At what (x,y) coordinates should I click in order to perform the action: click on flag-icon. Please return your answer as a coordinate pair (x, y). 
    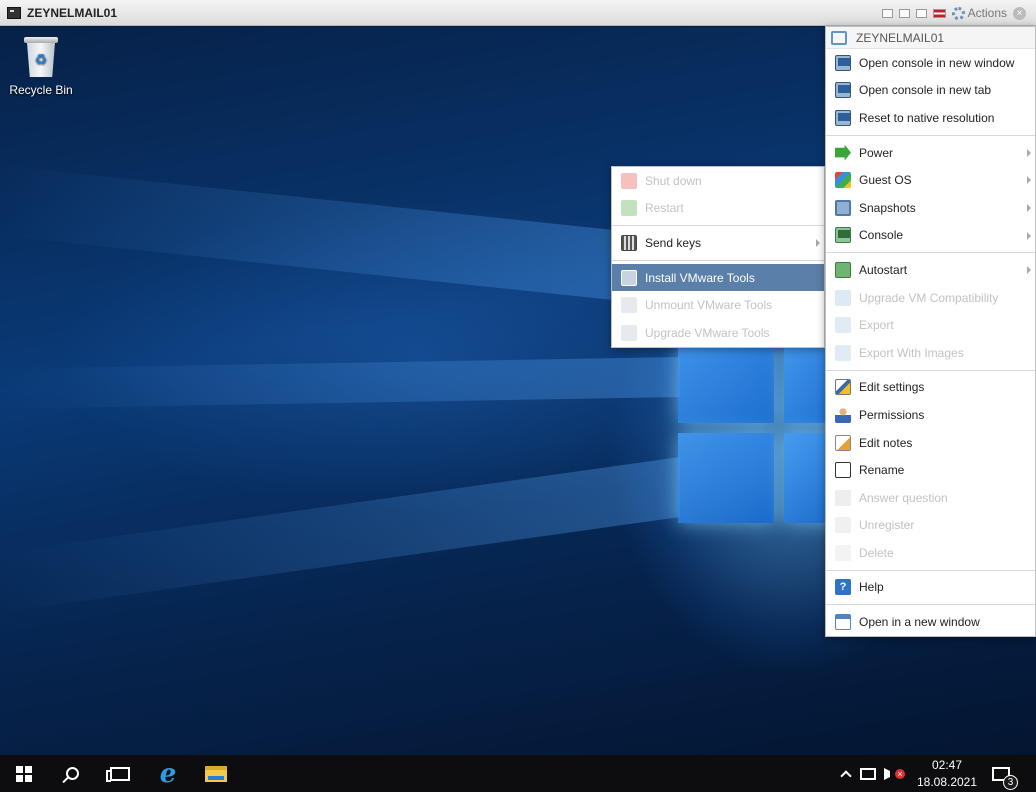
    Looking at the image, I should click on (939, 13).